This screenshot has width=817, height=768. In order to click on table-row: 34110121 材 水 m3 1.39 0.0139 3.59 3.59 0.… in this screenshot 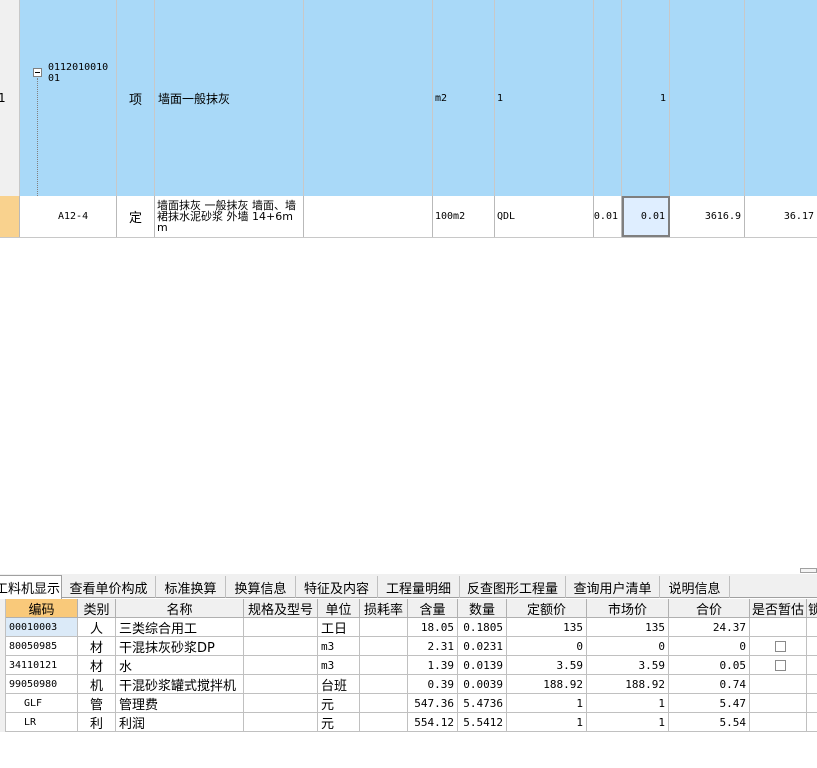, I will do `click(408, 665)`.